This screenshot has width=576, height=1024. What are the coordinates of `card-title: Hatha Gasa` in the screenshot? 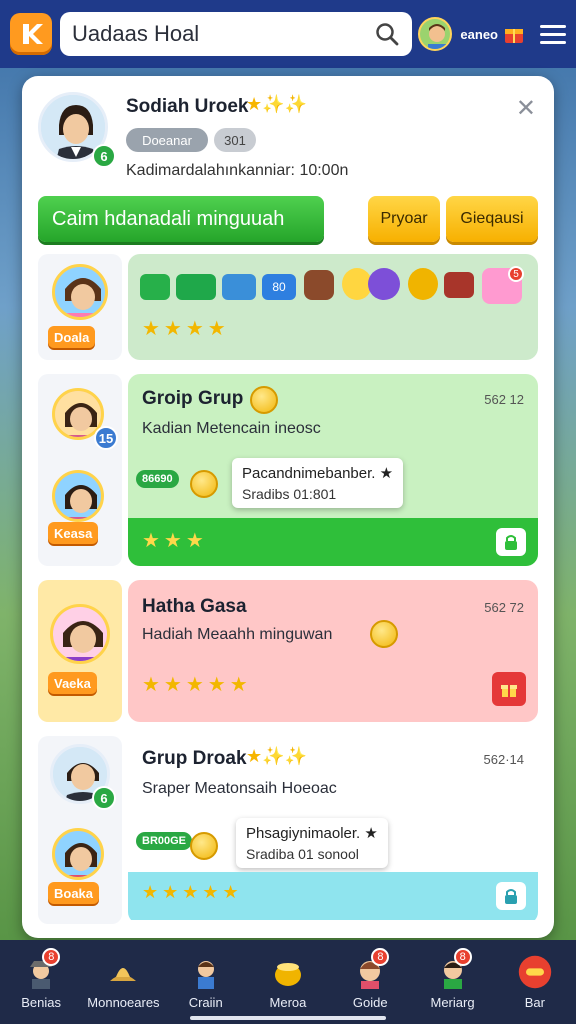 It's located at (194, 606).